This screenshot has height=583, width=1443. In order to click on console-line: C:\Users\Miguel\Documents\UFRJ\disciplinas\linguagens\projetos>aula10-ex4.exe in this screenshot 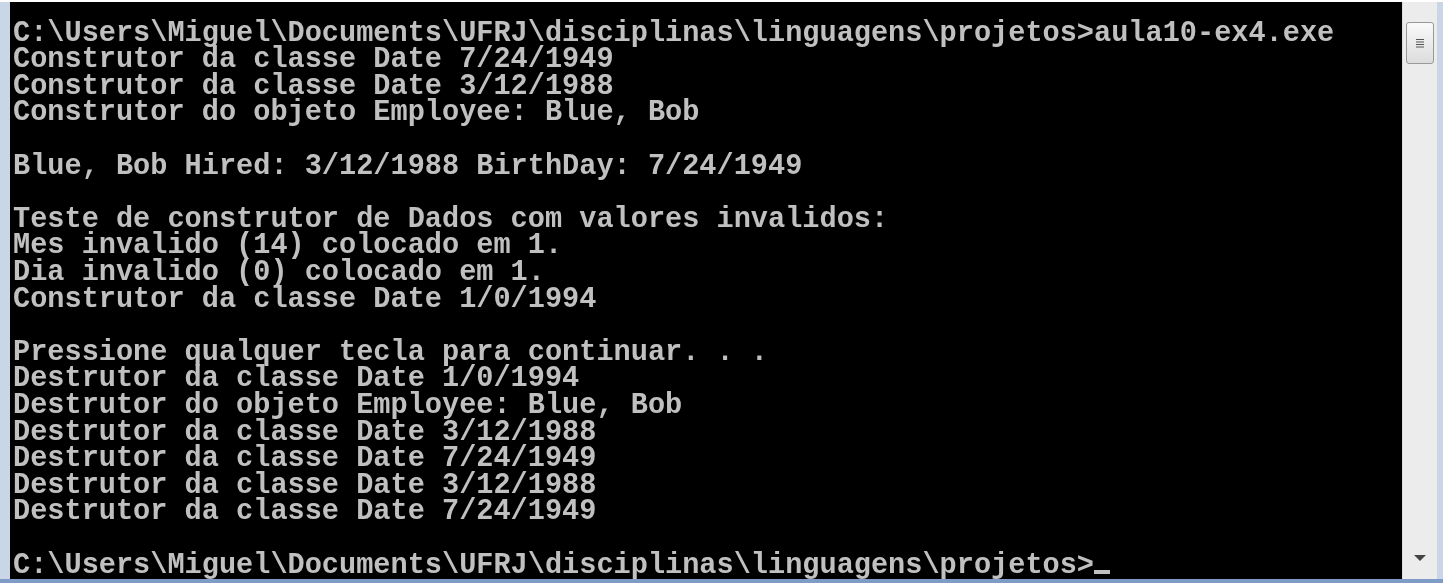, I will do `click(674, 34)`.